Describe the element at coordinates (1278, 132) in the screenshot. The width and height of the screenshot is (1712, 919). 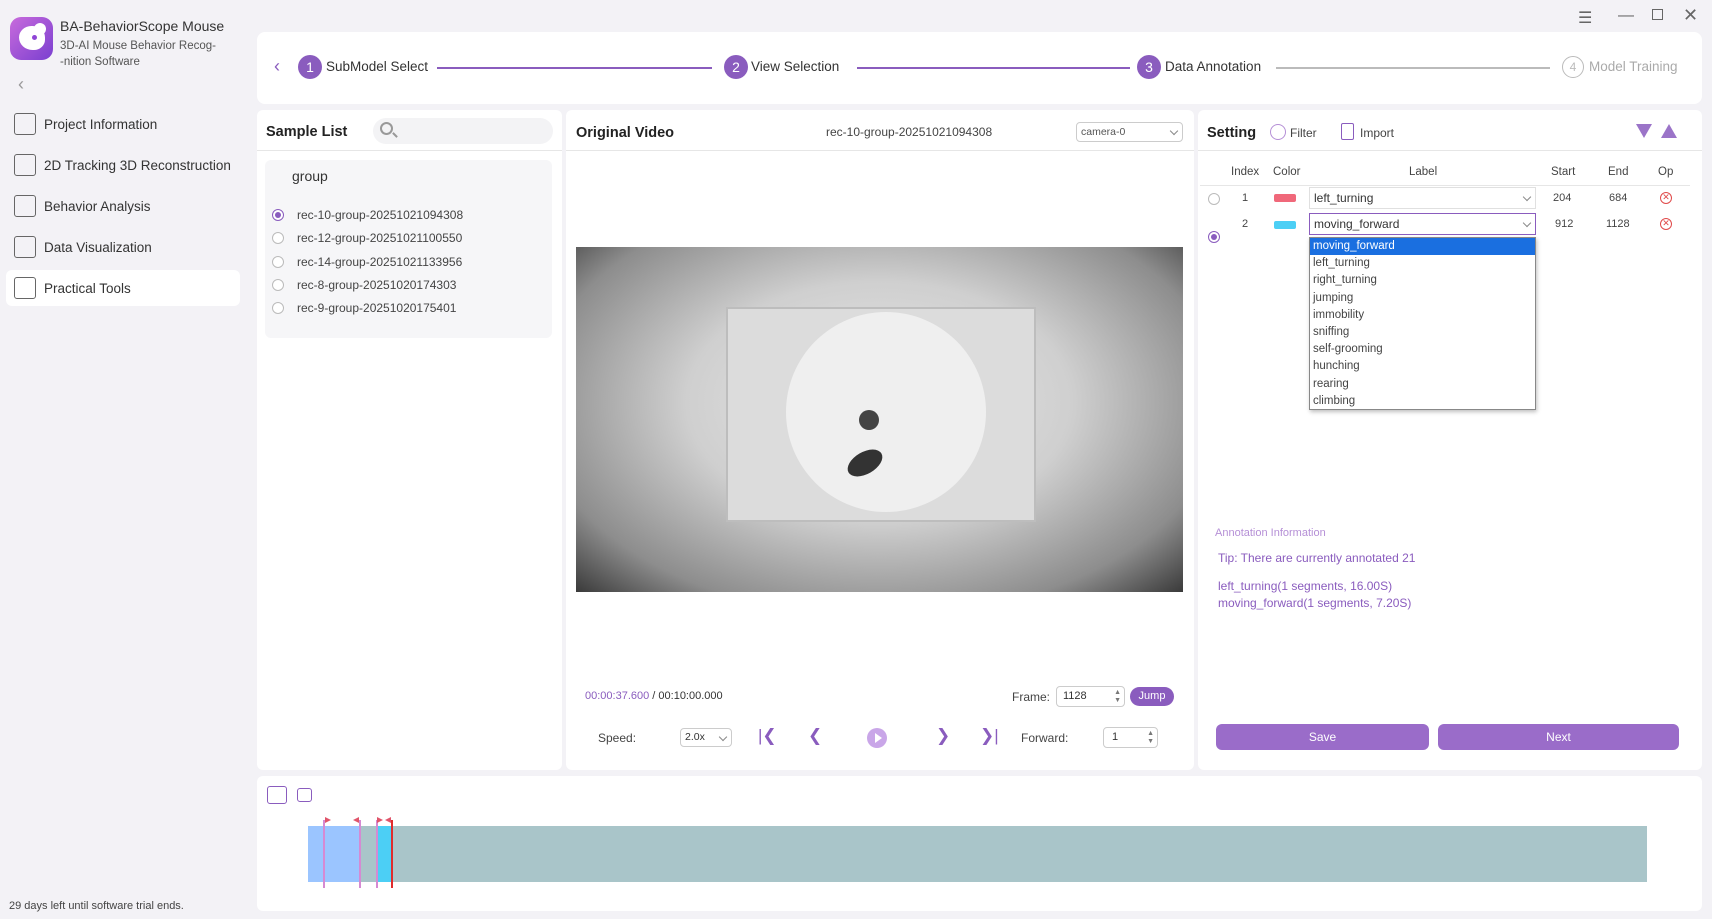
I see `filter-icon` at that location.